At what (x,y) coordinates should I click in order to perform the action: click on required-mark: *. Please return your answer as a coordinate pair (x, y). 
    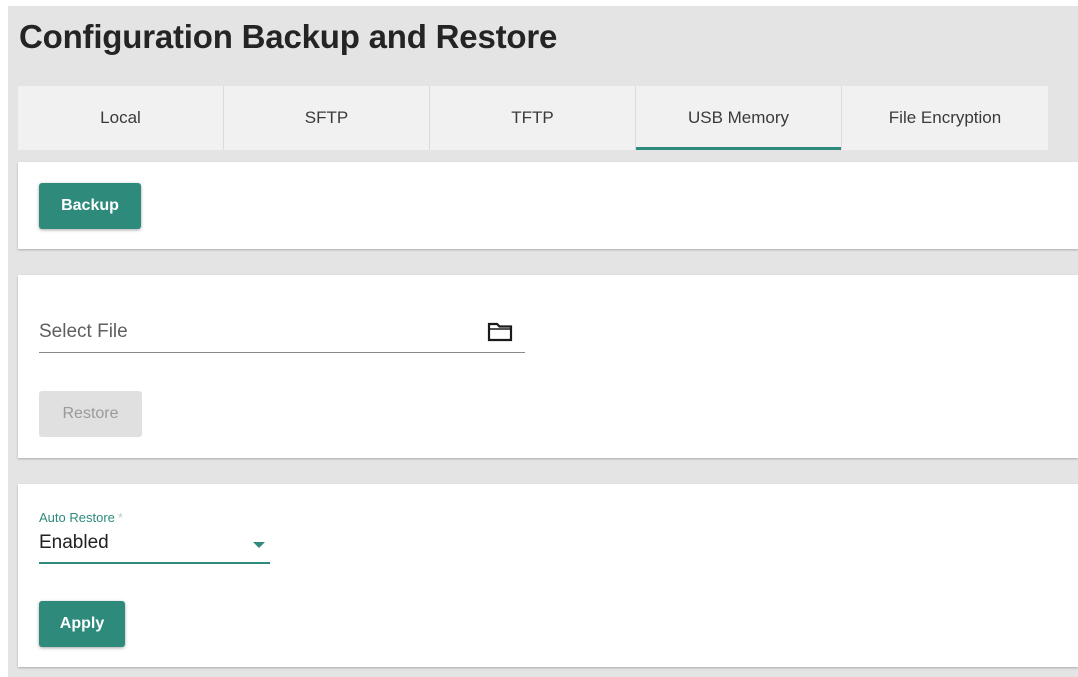
    Looking at the image, I should click on (120, 517).